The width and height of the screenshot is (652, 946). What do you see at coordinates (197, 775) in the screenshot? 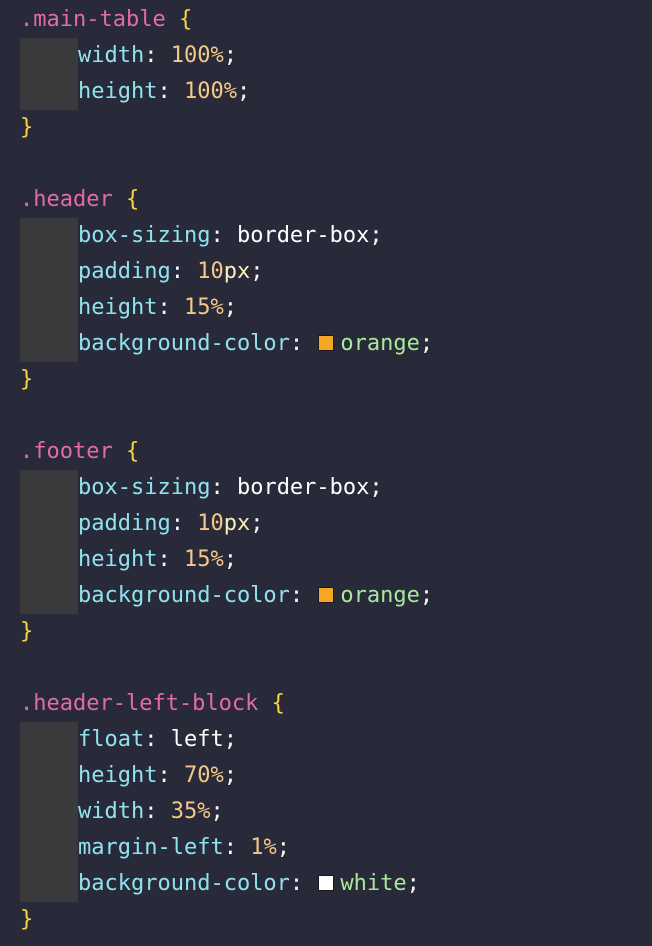
I see `number-value: 70` at bounding box center [197, 775].